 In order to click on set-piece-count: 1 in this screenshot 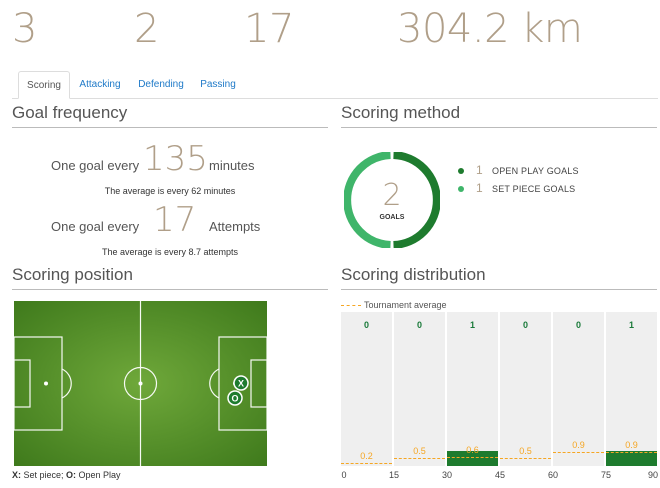, I will do `click(479, 188)`.